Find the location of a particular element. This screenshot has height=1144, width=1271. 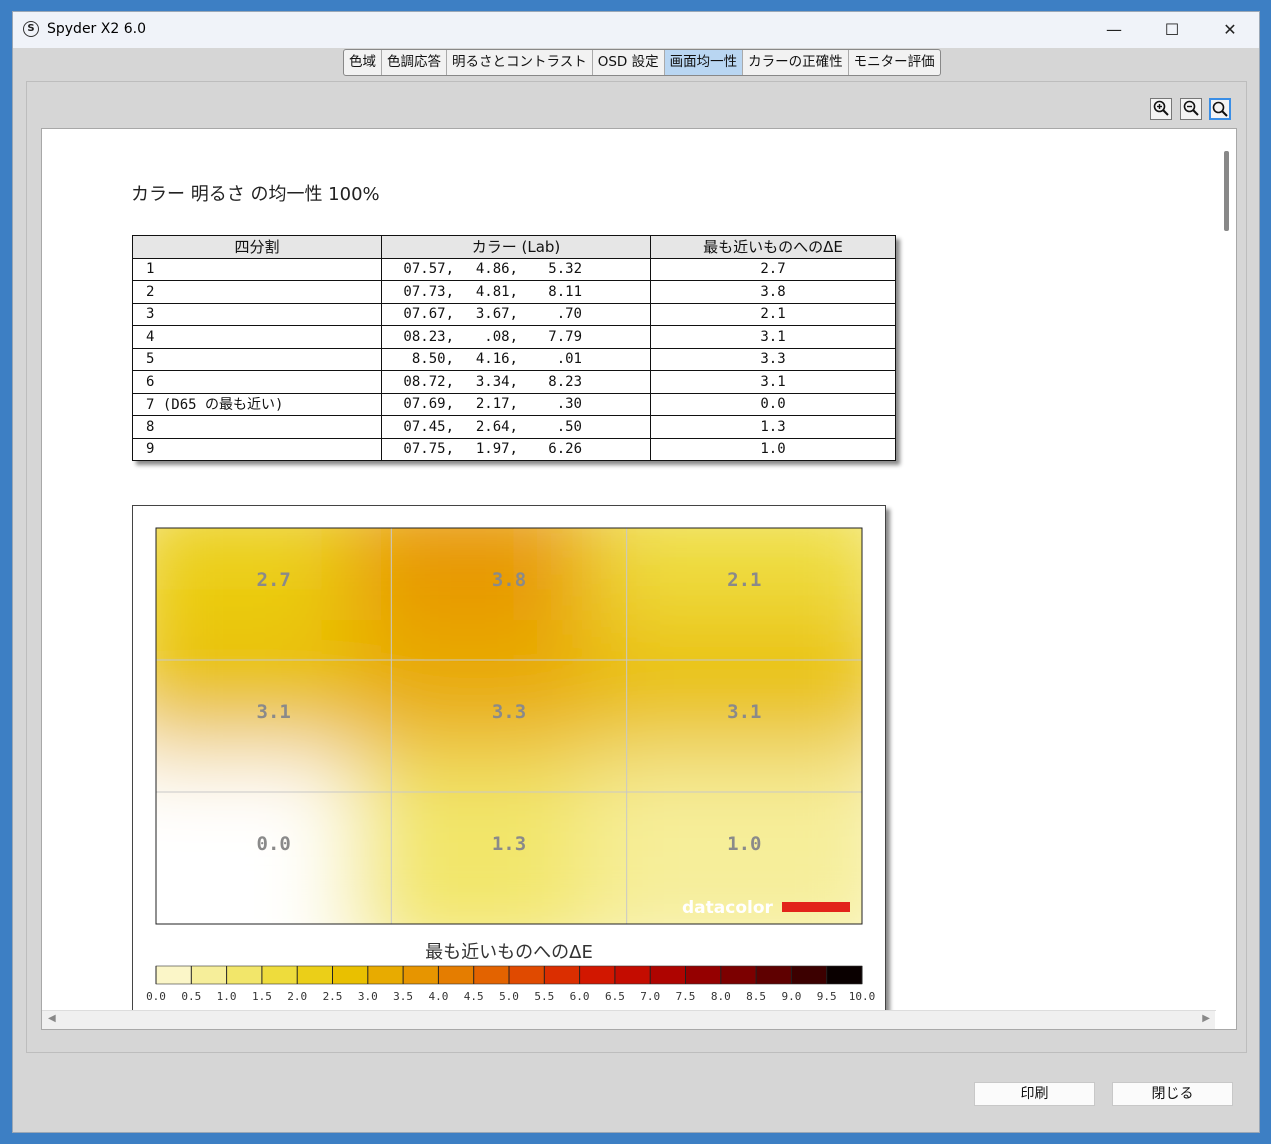

cell-value-label: 1.3 is located at coordinates (509, 844).